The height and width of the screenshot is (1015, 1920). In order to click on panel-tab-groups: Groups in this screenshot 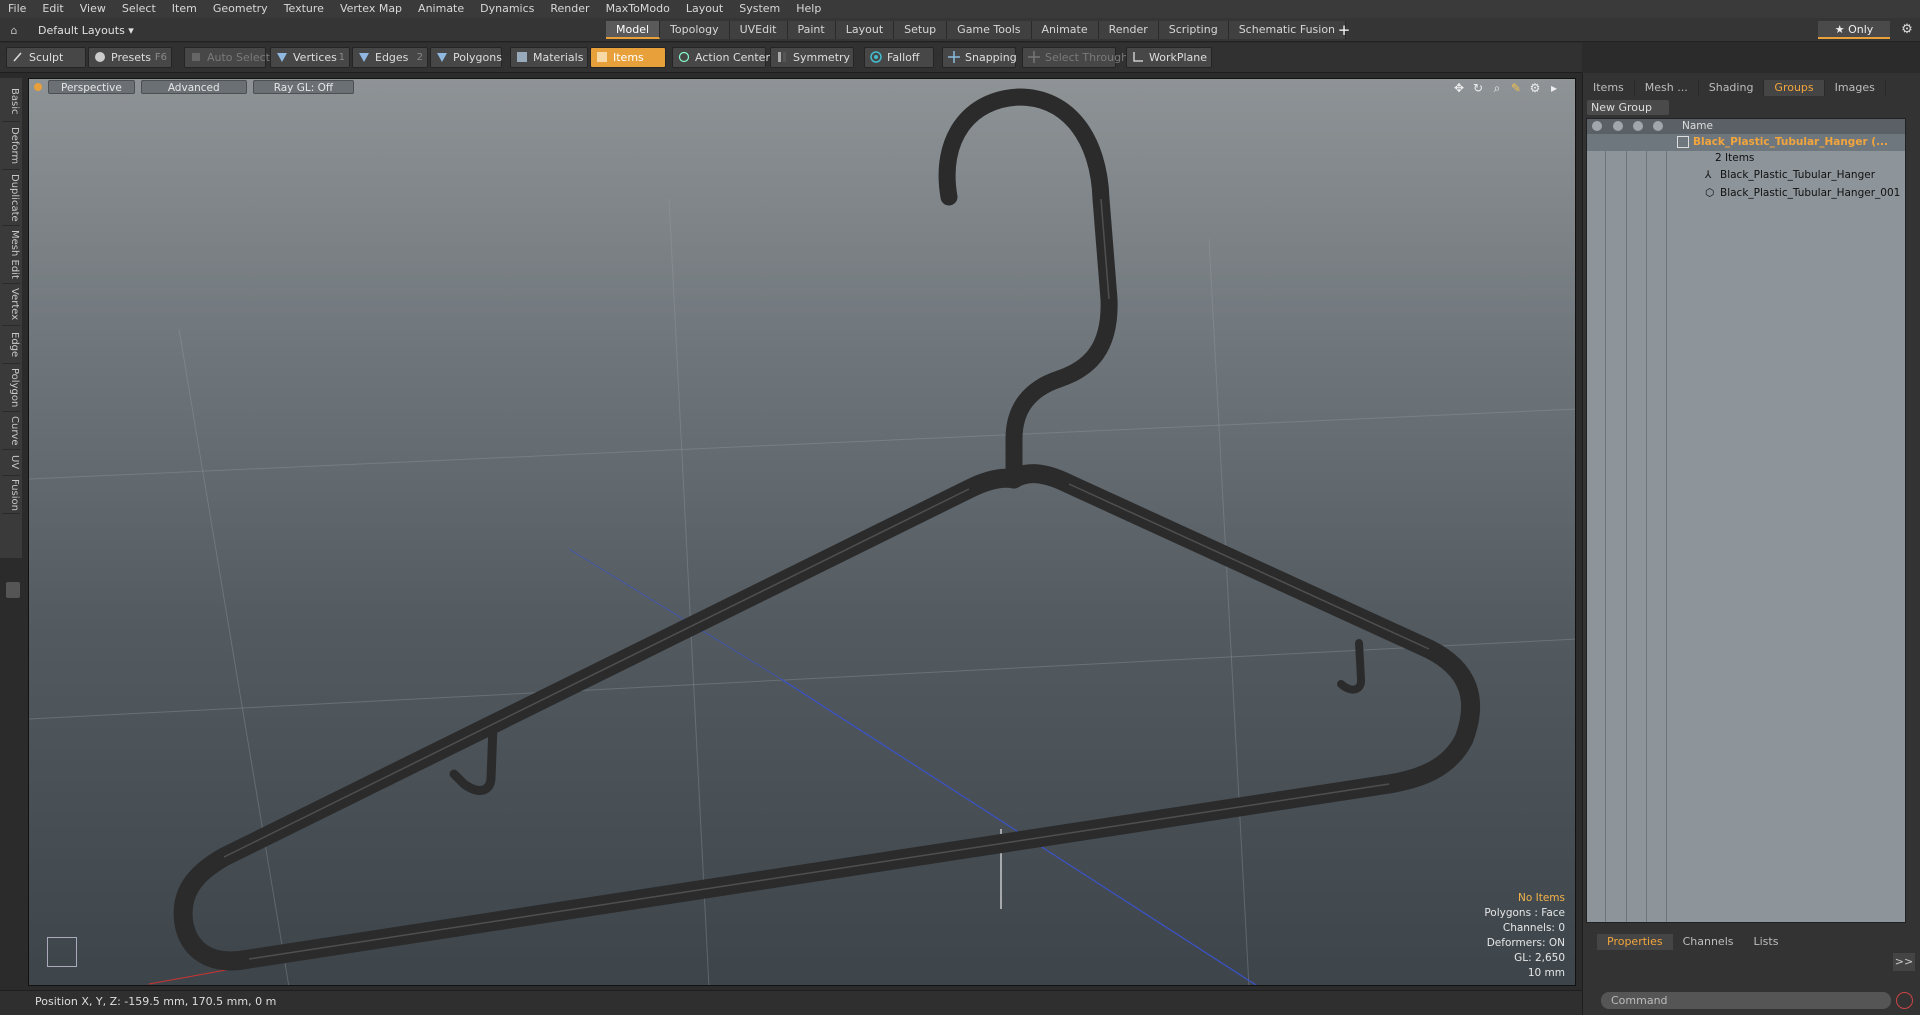, I will do `click(1794, 88)`.